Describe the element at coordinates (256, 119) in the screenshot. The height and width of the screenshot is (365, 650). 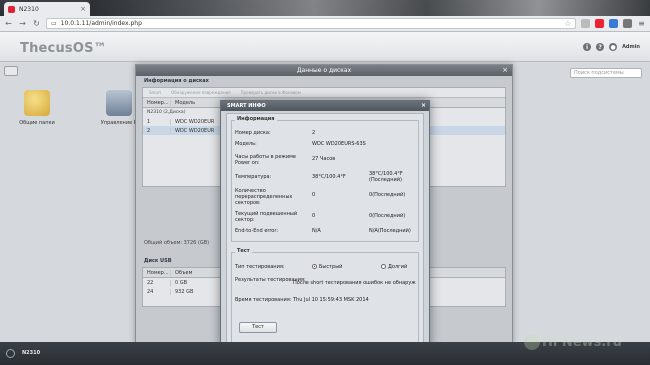
I see `info-legend: Информация` at that location.